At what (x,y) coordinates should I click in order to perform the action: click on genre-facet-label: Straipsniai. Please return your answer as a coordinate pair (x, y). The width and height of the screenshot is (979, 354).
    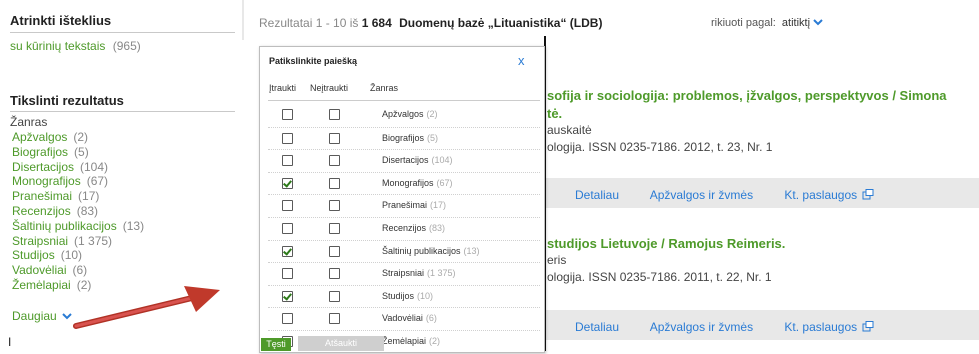
    Looking at the image, I should click on (40, 240).